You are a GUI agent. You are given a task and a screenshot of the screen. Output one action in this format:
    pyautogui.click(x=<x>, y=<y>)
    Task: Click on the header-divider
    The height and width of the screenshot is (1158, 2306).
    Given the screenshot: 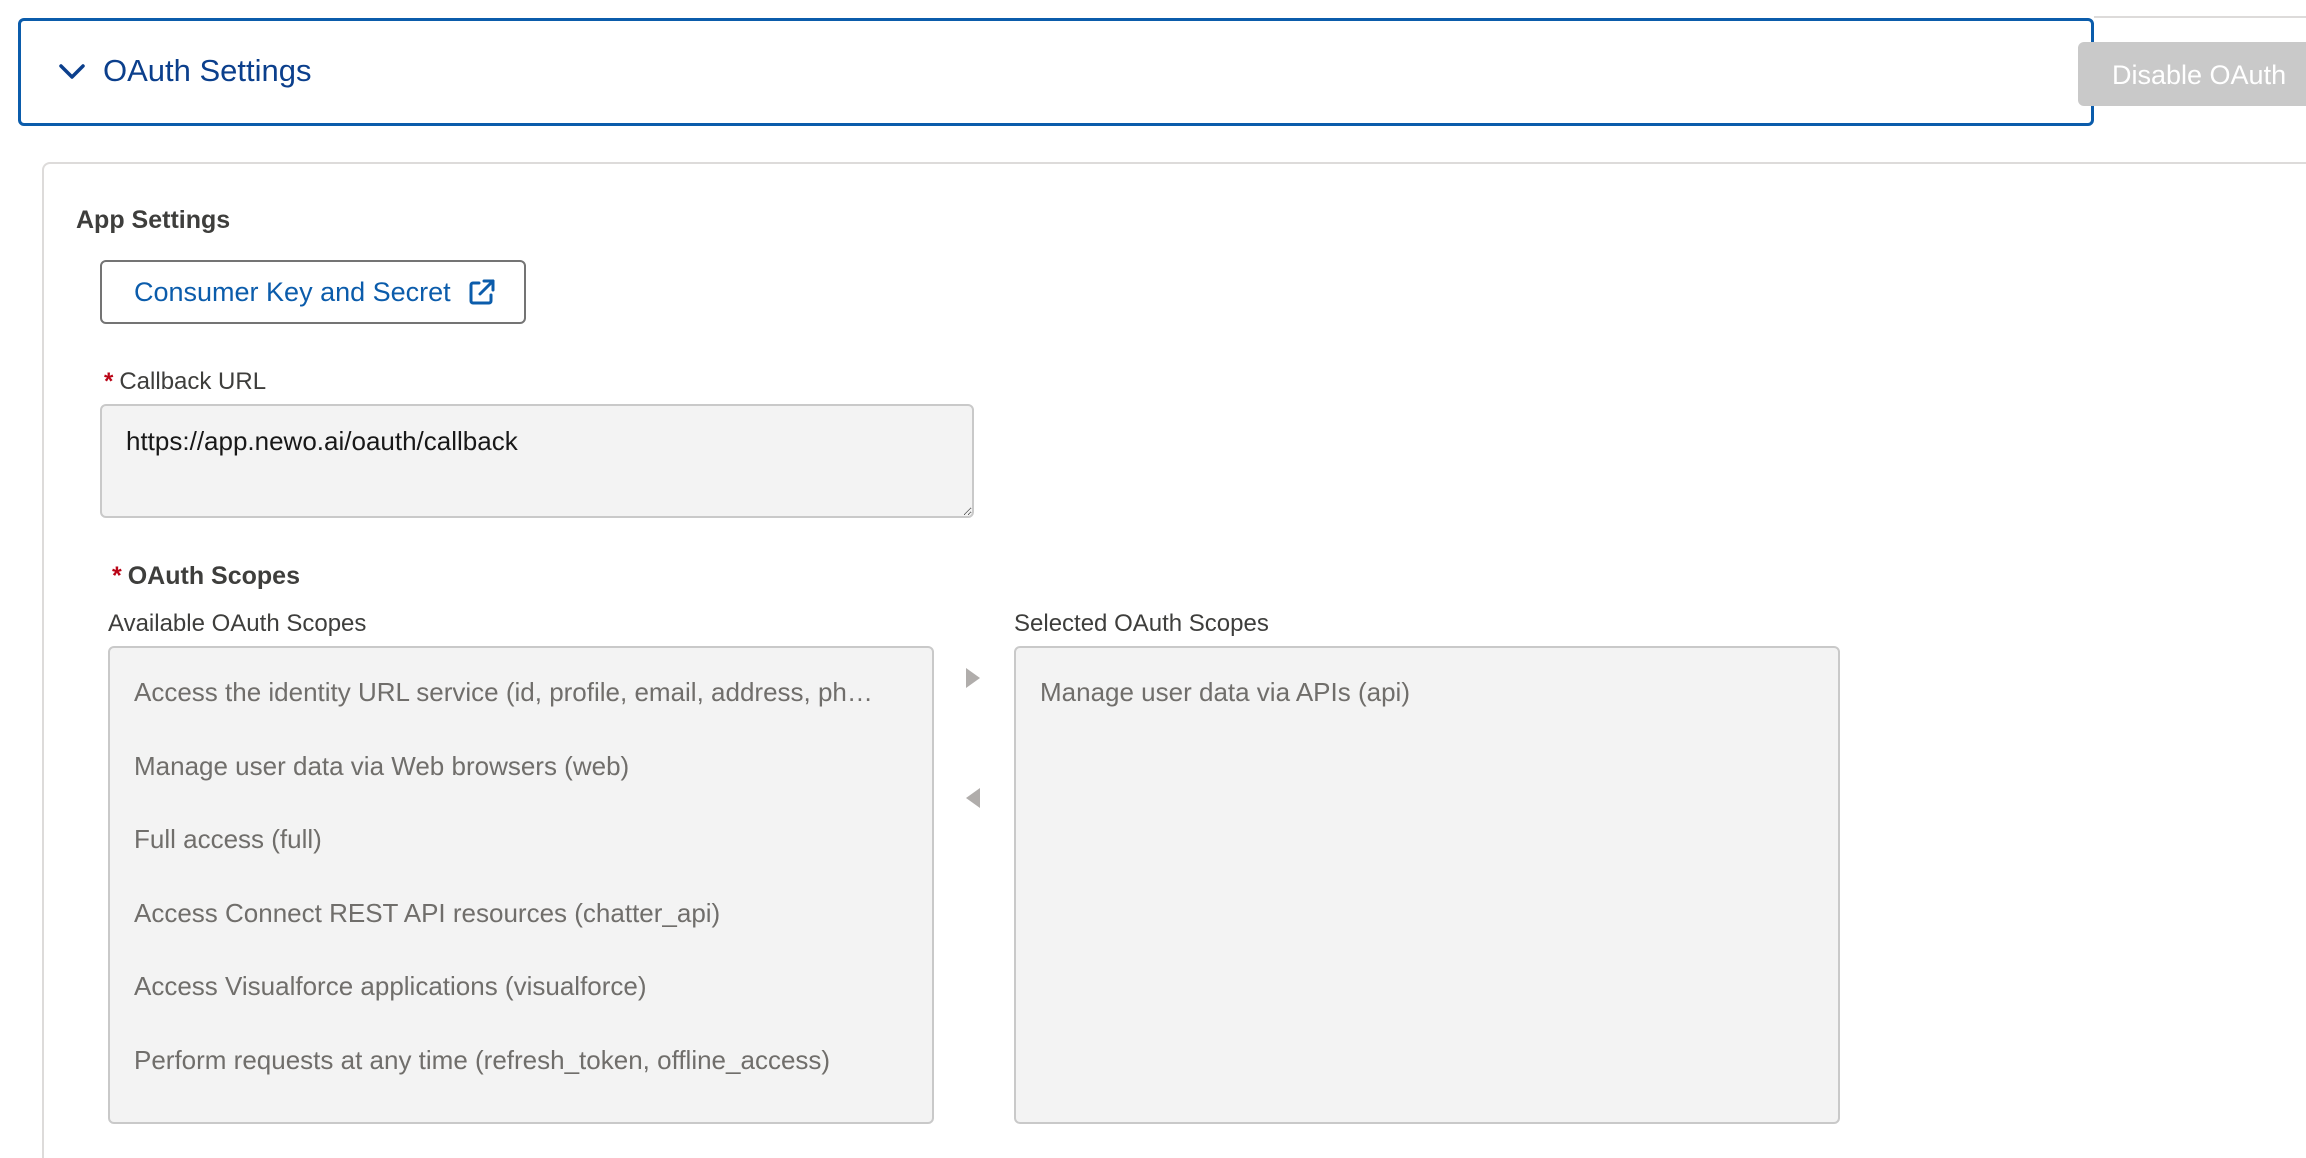 What is the action you would take?
    pyautogui.click(x=2200, y=17)
    